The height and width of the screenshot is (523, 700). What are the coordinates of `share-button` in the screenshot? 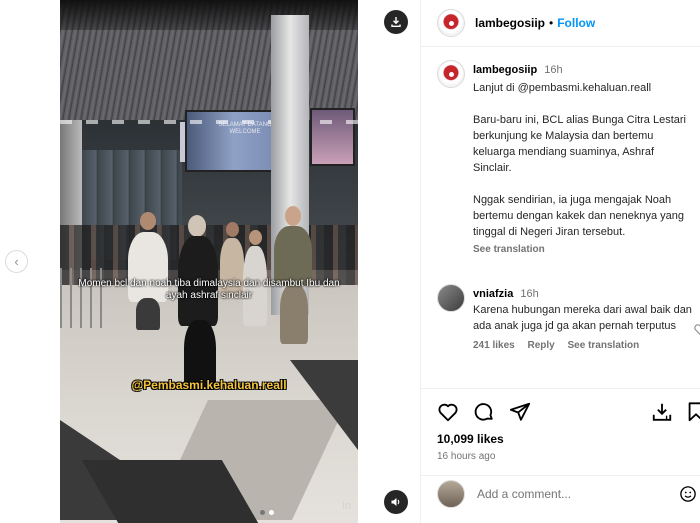 It's located at (520, 412).